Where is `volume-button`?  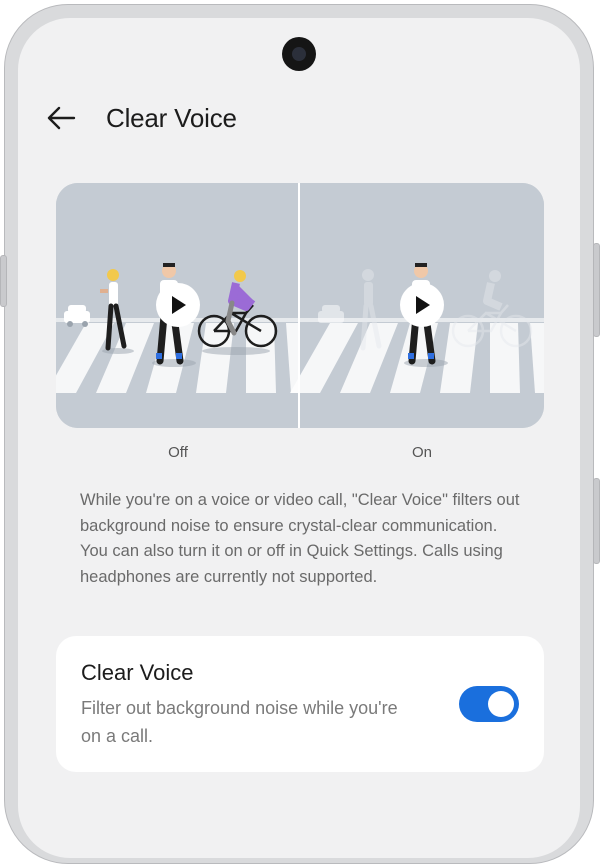
volume-button is located at coordinates (596, 290).